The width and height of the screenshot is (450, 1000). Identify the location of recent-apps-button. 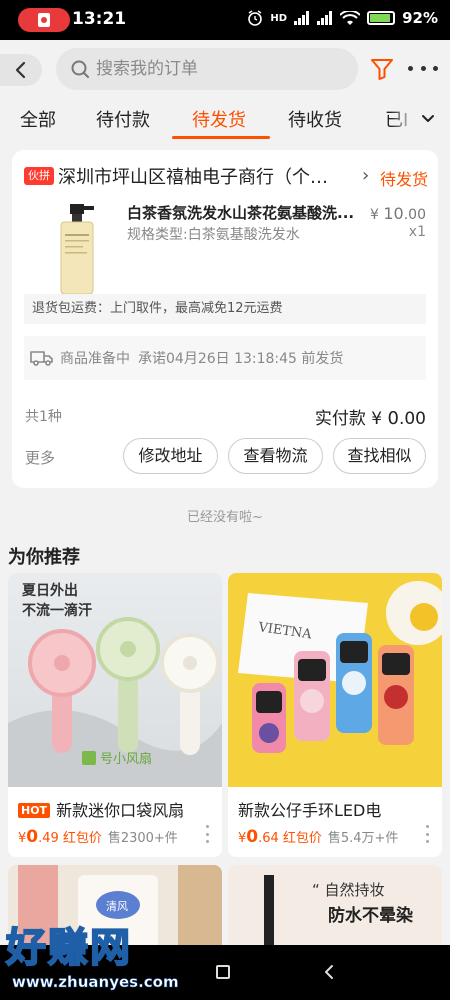
(223, 972).